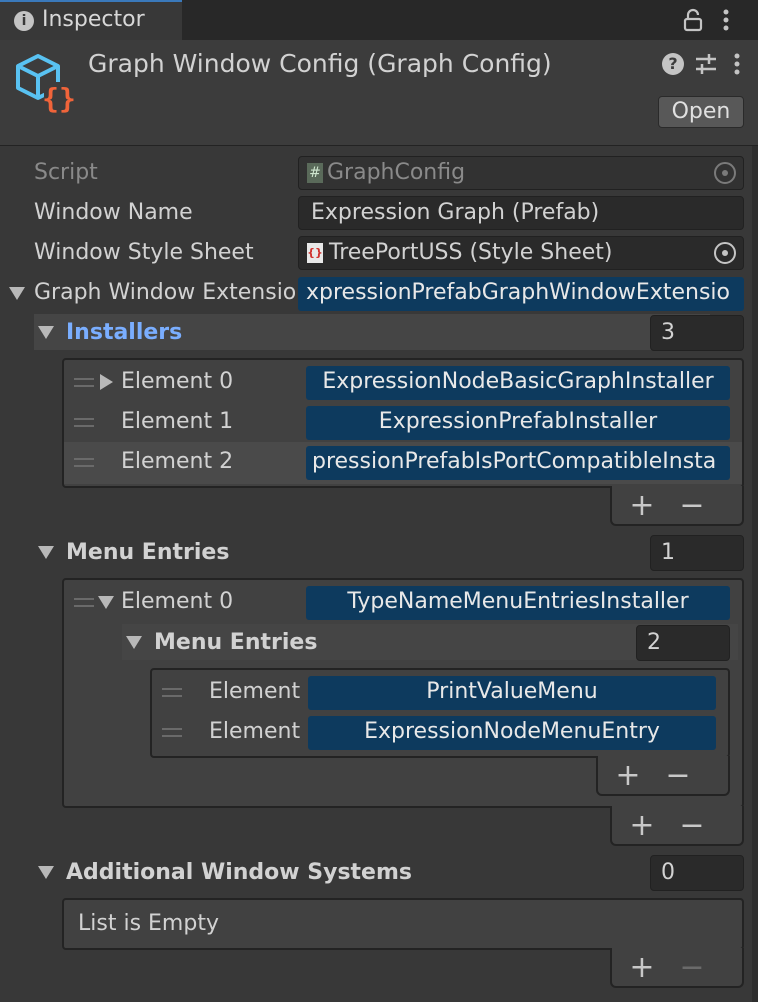  Describe the element at coordinates (701, 112) in the screenshot. I see `open-button: Open` at that location.